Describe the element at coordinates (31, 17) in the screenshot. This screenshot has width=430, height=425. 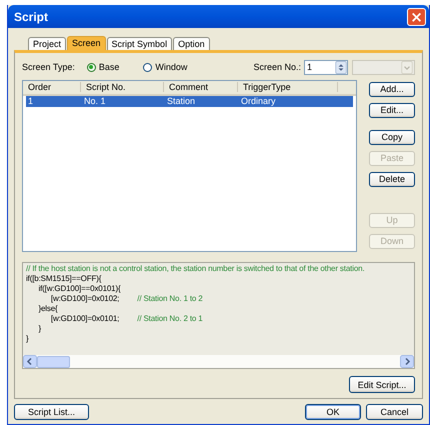
I see `window-title: Script` at that location.